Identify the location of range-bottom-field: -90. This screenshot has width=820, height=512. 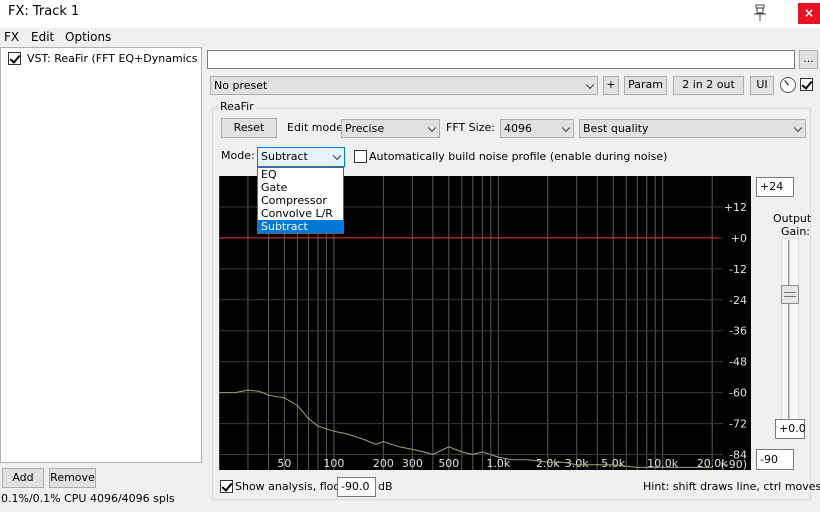
(775, 459).